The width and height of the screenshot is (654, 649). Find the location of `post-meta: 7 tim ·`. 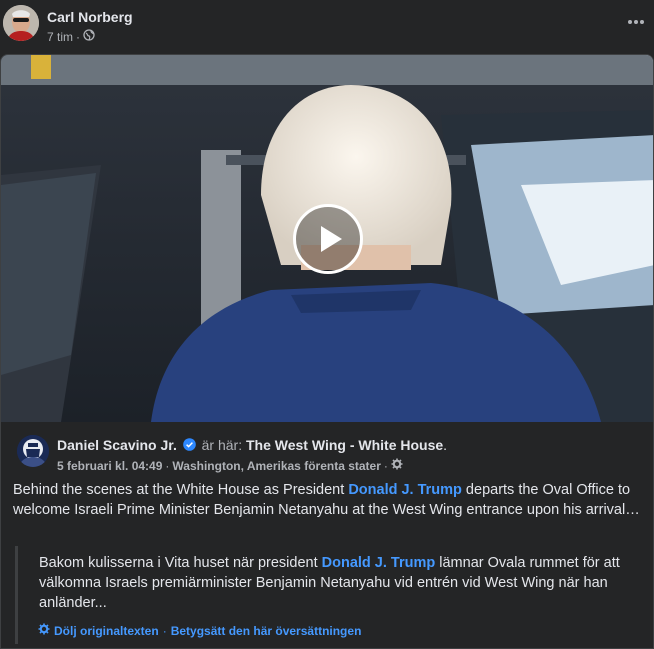

post-meta: 7 tim · is located at coordinates (71, 36).